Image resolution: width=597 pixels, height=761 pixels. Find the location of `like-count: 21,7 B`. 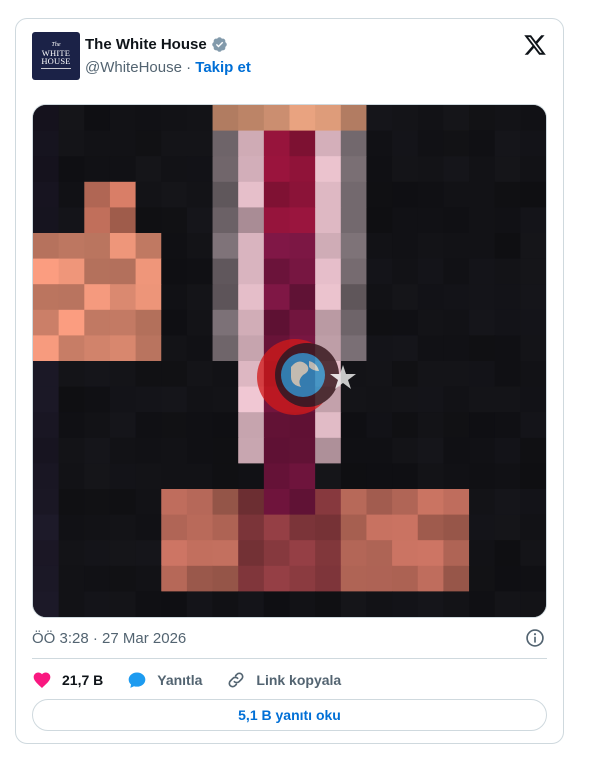

like-count: 21,7 B is located at coordinates (83, 680).